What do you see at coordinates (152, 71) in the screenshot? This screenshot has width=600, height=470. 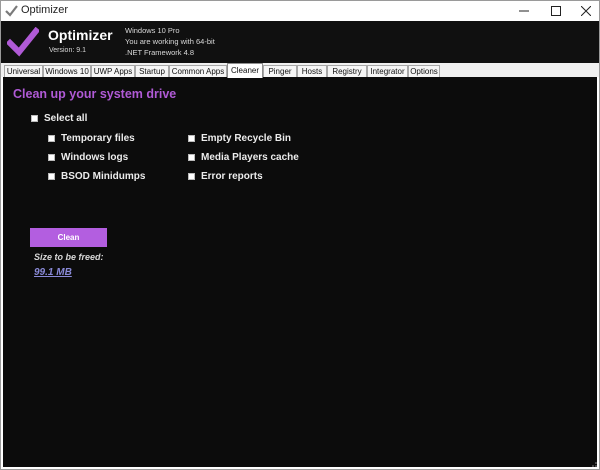 I see `tab-startup: Startup` at bounding box center [152, 71].